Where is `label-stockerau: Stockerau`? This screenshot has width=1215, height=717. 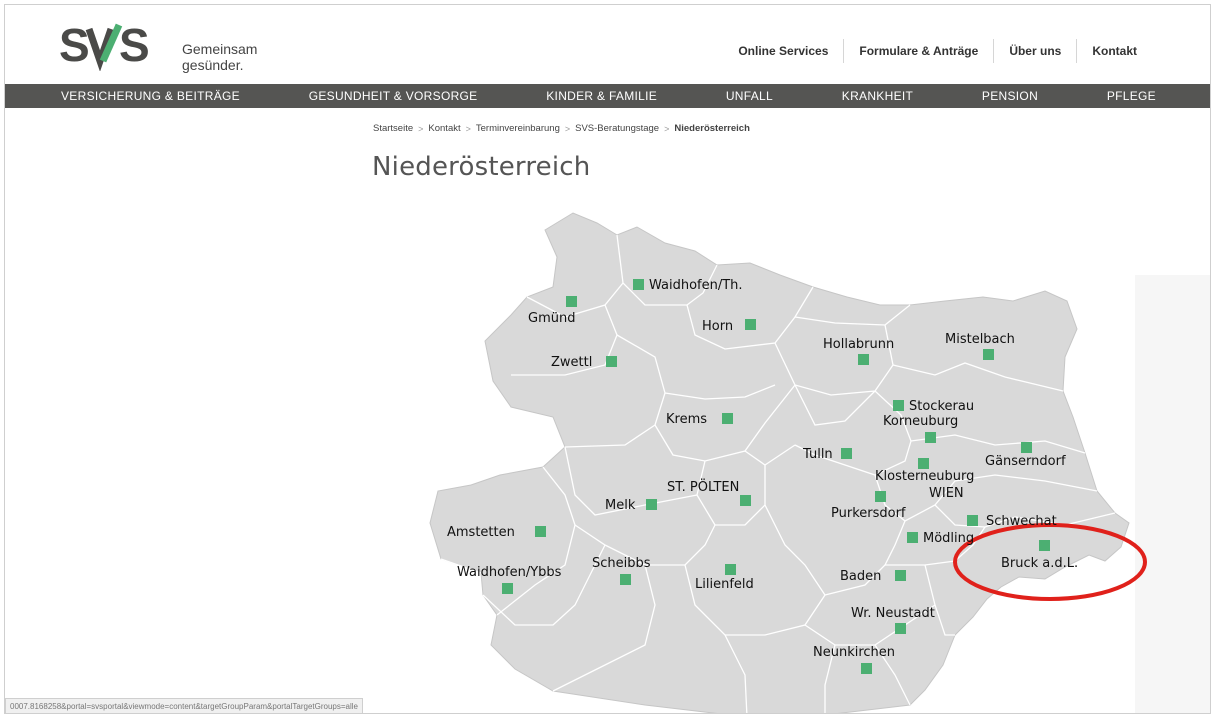 label-stockerau: Stockerau is located at coordinates (941, 406).